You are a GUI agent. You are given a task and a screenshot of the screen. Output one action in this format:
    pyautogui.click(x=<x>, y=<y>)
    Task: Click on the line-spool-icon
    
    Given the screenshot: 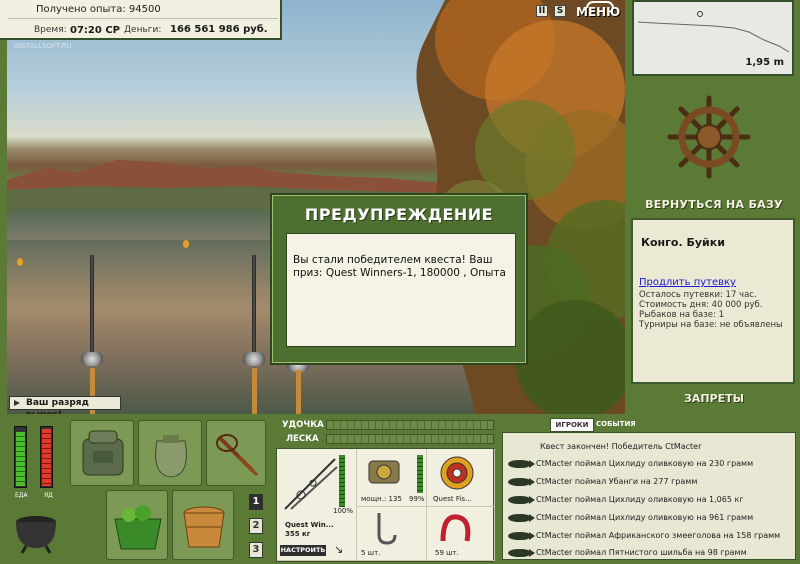 What is the action you would take?
    pyautogui.click(x=457, y=473)
    